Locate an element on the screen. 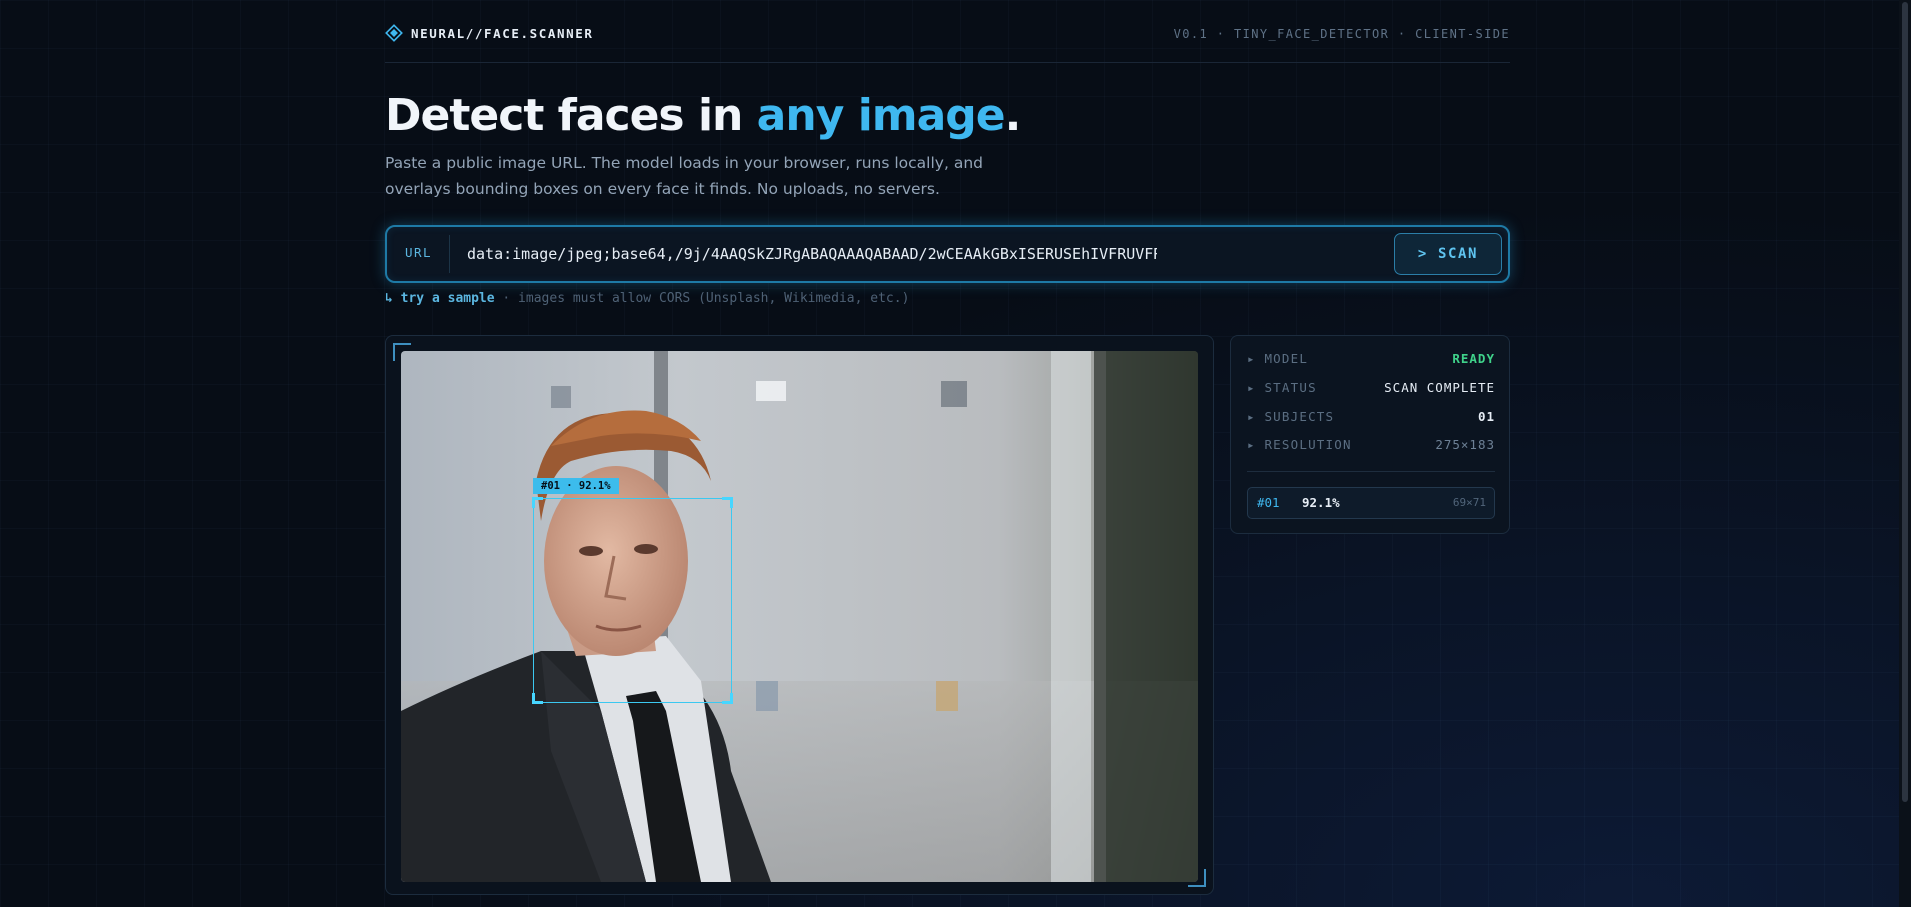 This screenshot has height=907, width=1911. stat-key: ▸ STATUS is located at coordinates (1282, 387).